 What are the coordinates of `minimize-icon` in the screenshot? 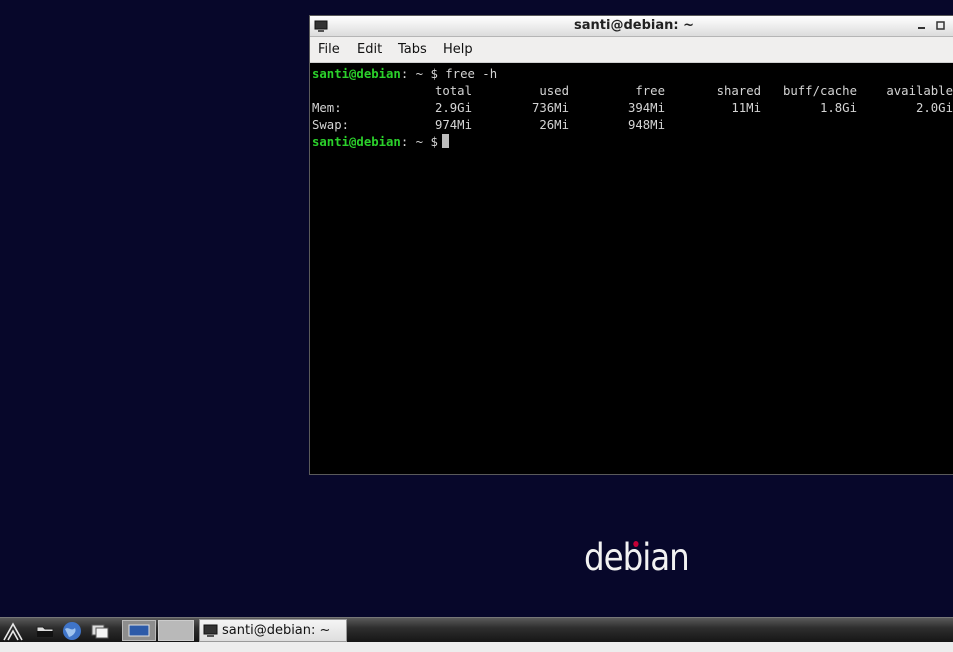 It's located at (921, 28).